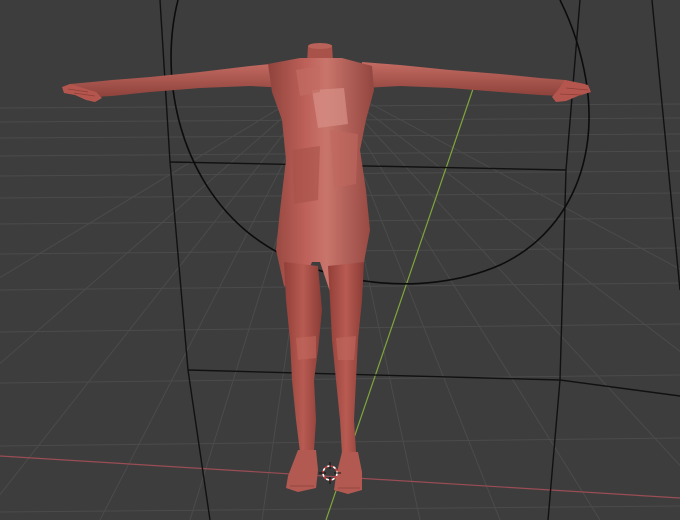 The width and height of the screenshot is (680, 520). I want to click on left-knee, so click(306, 348).